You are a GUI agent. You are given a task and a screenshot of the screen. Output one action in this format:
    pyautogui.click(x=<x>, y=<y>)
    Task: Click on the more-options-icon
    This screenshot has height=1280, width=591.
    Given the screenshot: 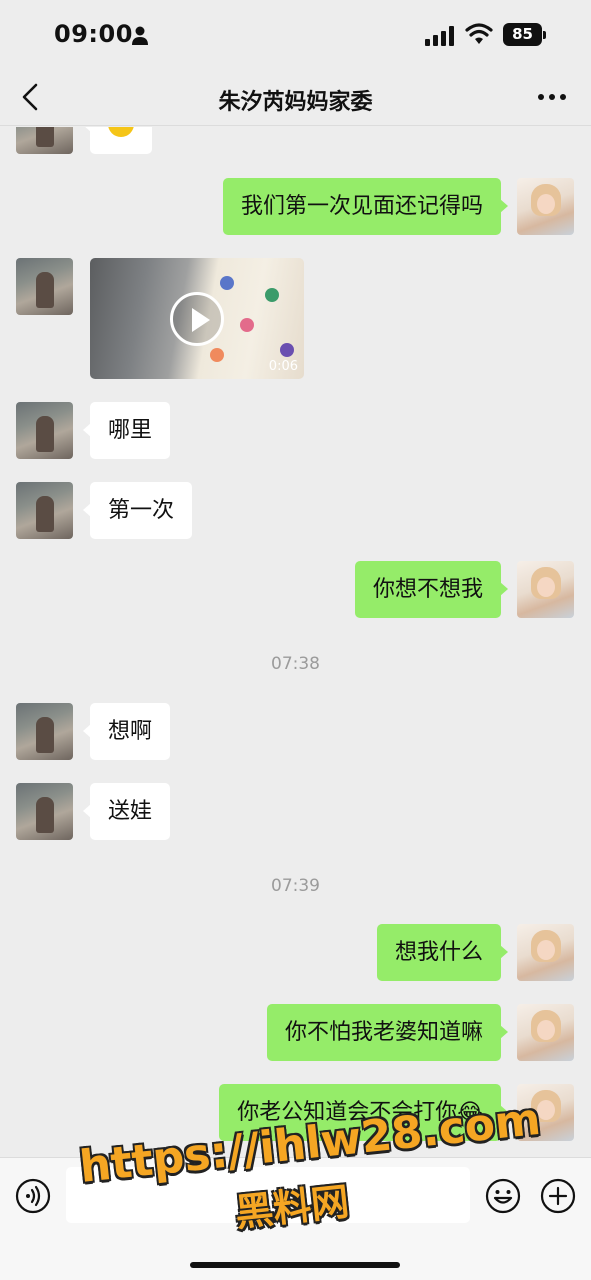 What is the action you would take?
    pyautogui.click(x=552, y=97)
    